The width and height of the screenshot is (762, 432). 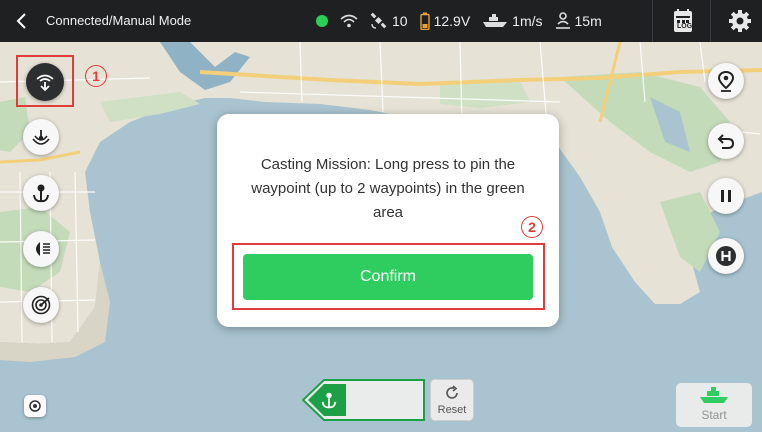 I want to click on annotation-marker-2: 2, so click(x=532, y=227).